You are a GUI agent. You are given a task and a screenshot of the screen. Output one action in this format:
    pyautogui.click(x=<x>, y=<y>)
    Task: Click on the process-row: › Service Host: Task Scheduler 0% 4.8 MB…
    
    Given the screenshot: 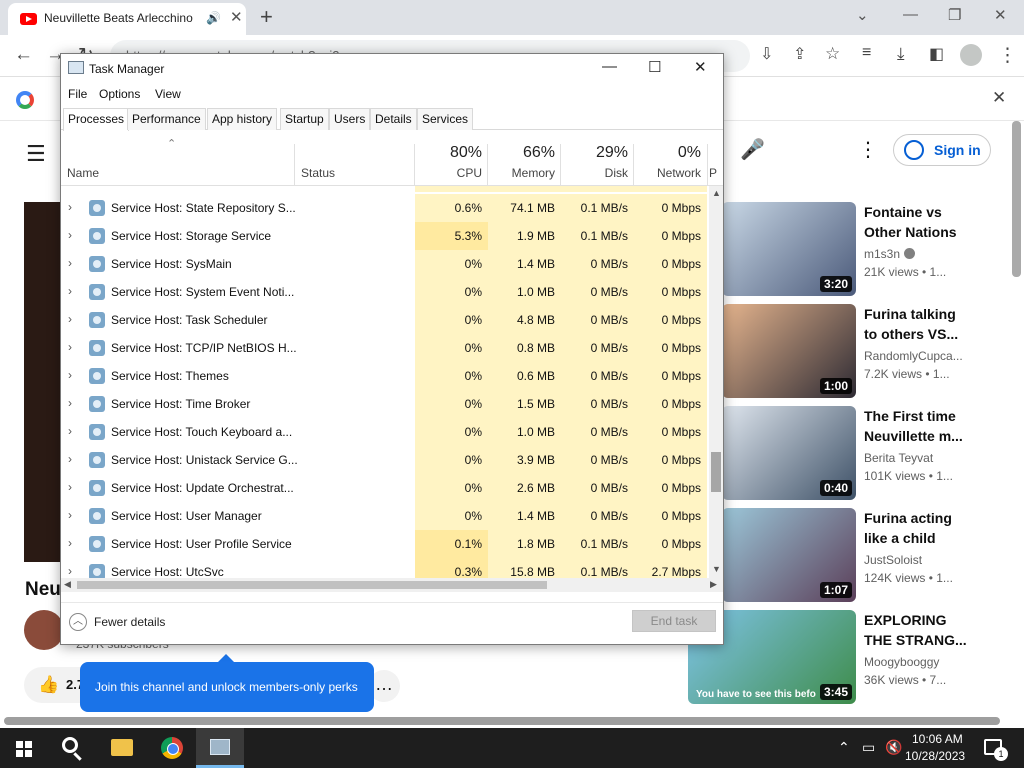 What is the action you would take?
    pyautogui.click(x=385, y=320)
    